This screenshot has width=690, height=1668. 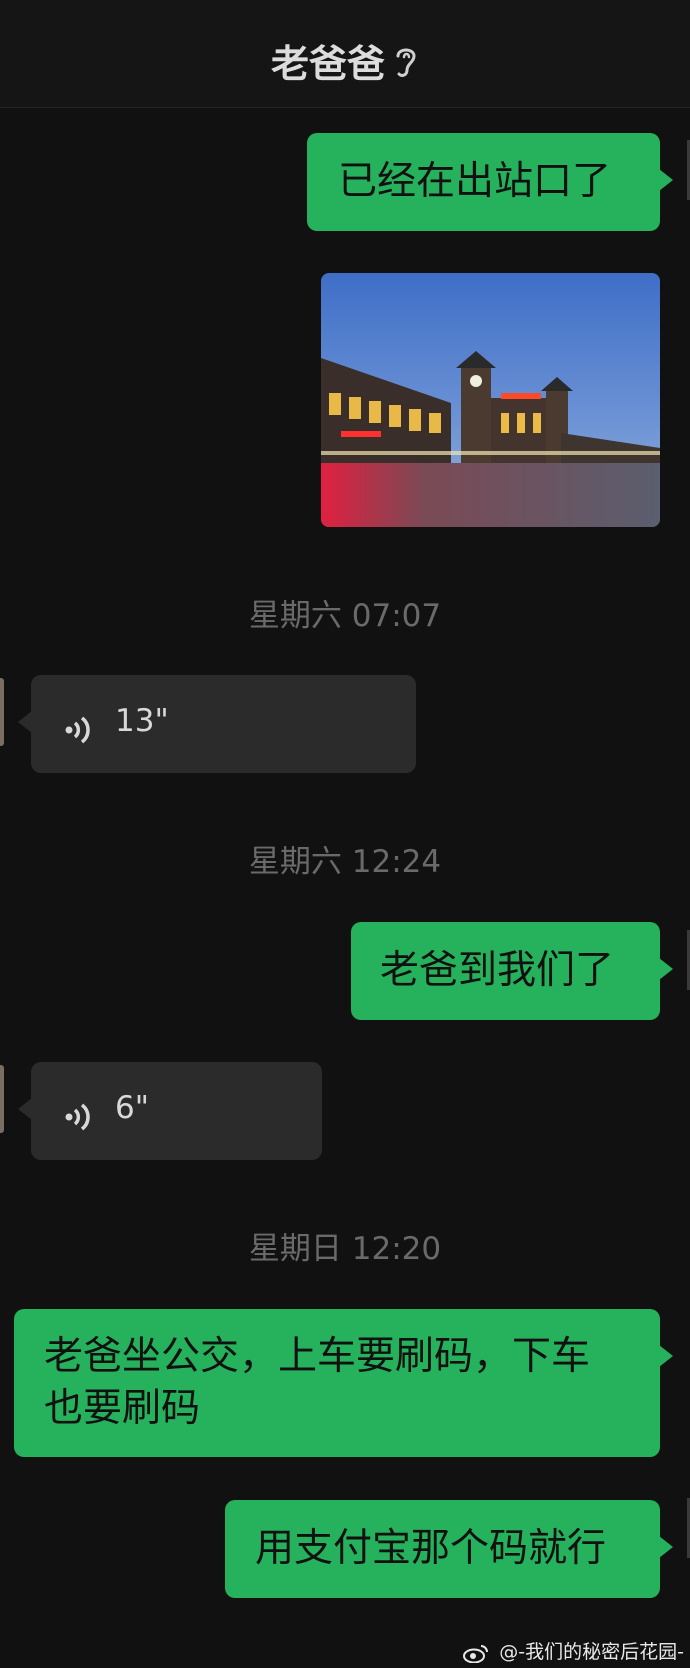 I want to click on watermark: @-我们的秘密后花园-, so click(x=573, y=1650).